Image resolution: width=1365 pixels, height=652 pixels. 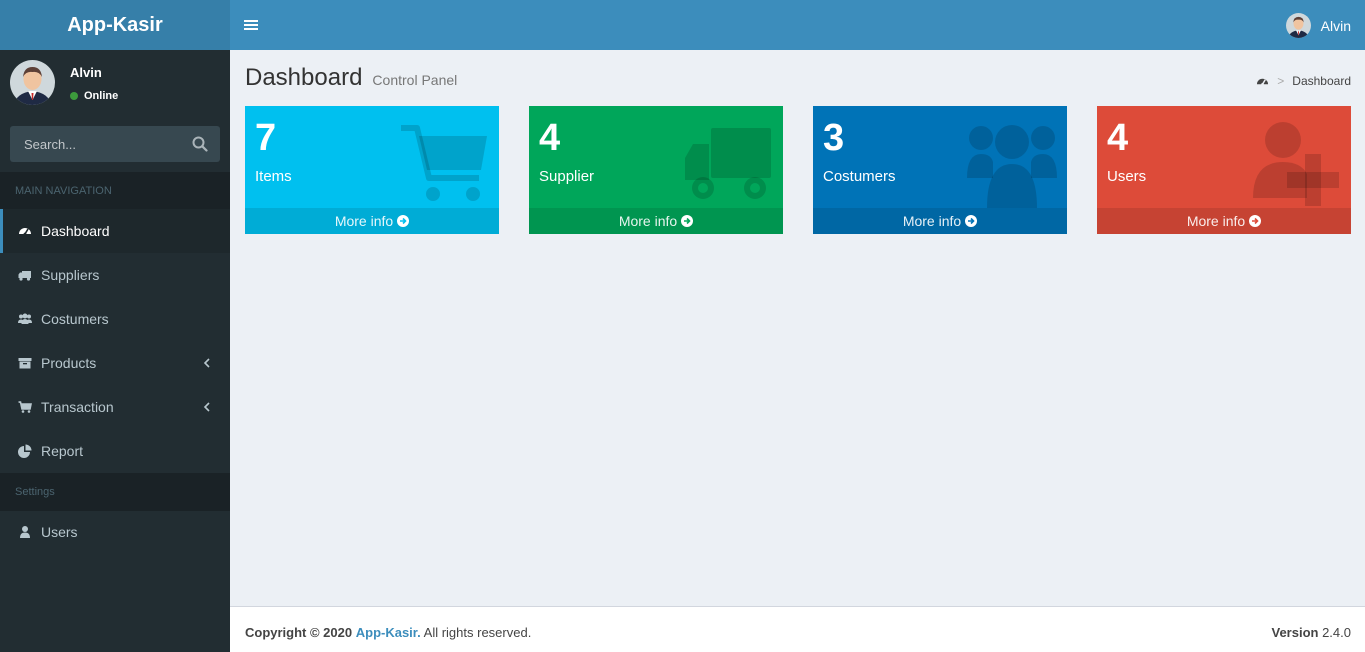 What do you see at coordinates (115, 83) in the screenshot?
I see `user-panel: Alvin Online` at bounding box center [115, 83].